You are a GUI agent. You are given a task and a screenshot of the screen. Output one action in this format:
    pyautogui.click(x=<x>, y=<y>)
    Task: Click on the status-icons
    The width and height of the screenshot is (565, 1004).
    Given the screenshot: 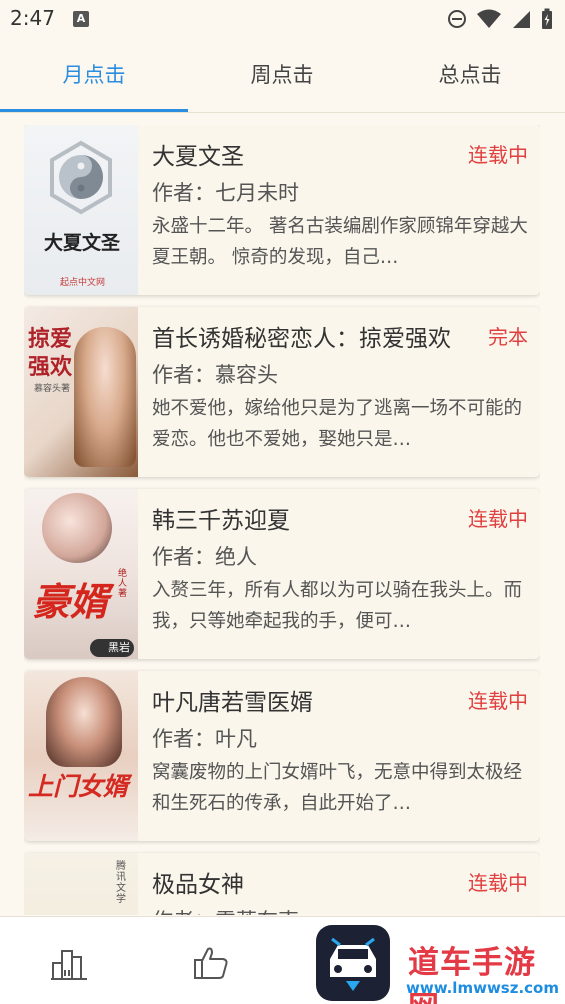 What is the action you would take?
    pyautogui.click(x=500, y=19)
    